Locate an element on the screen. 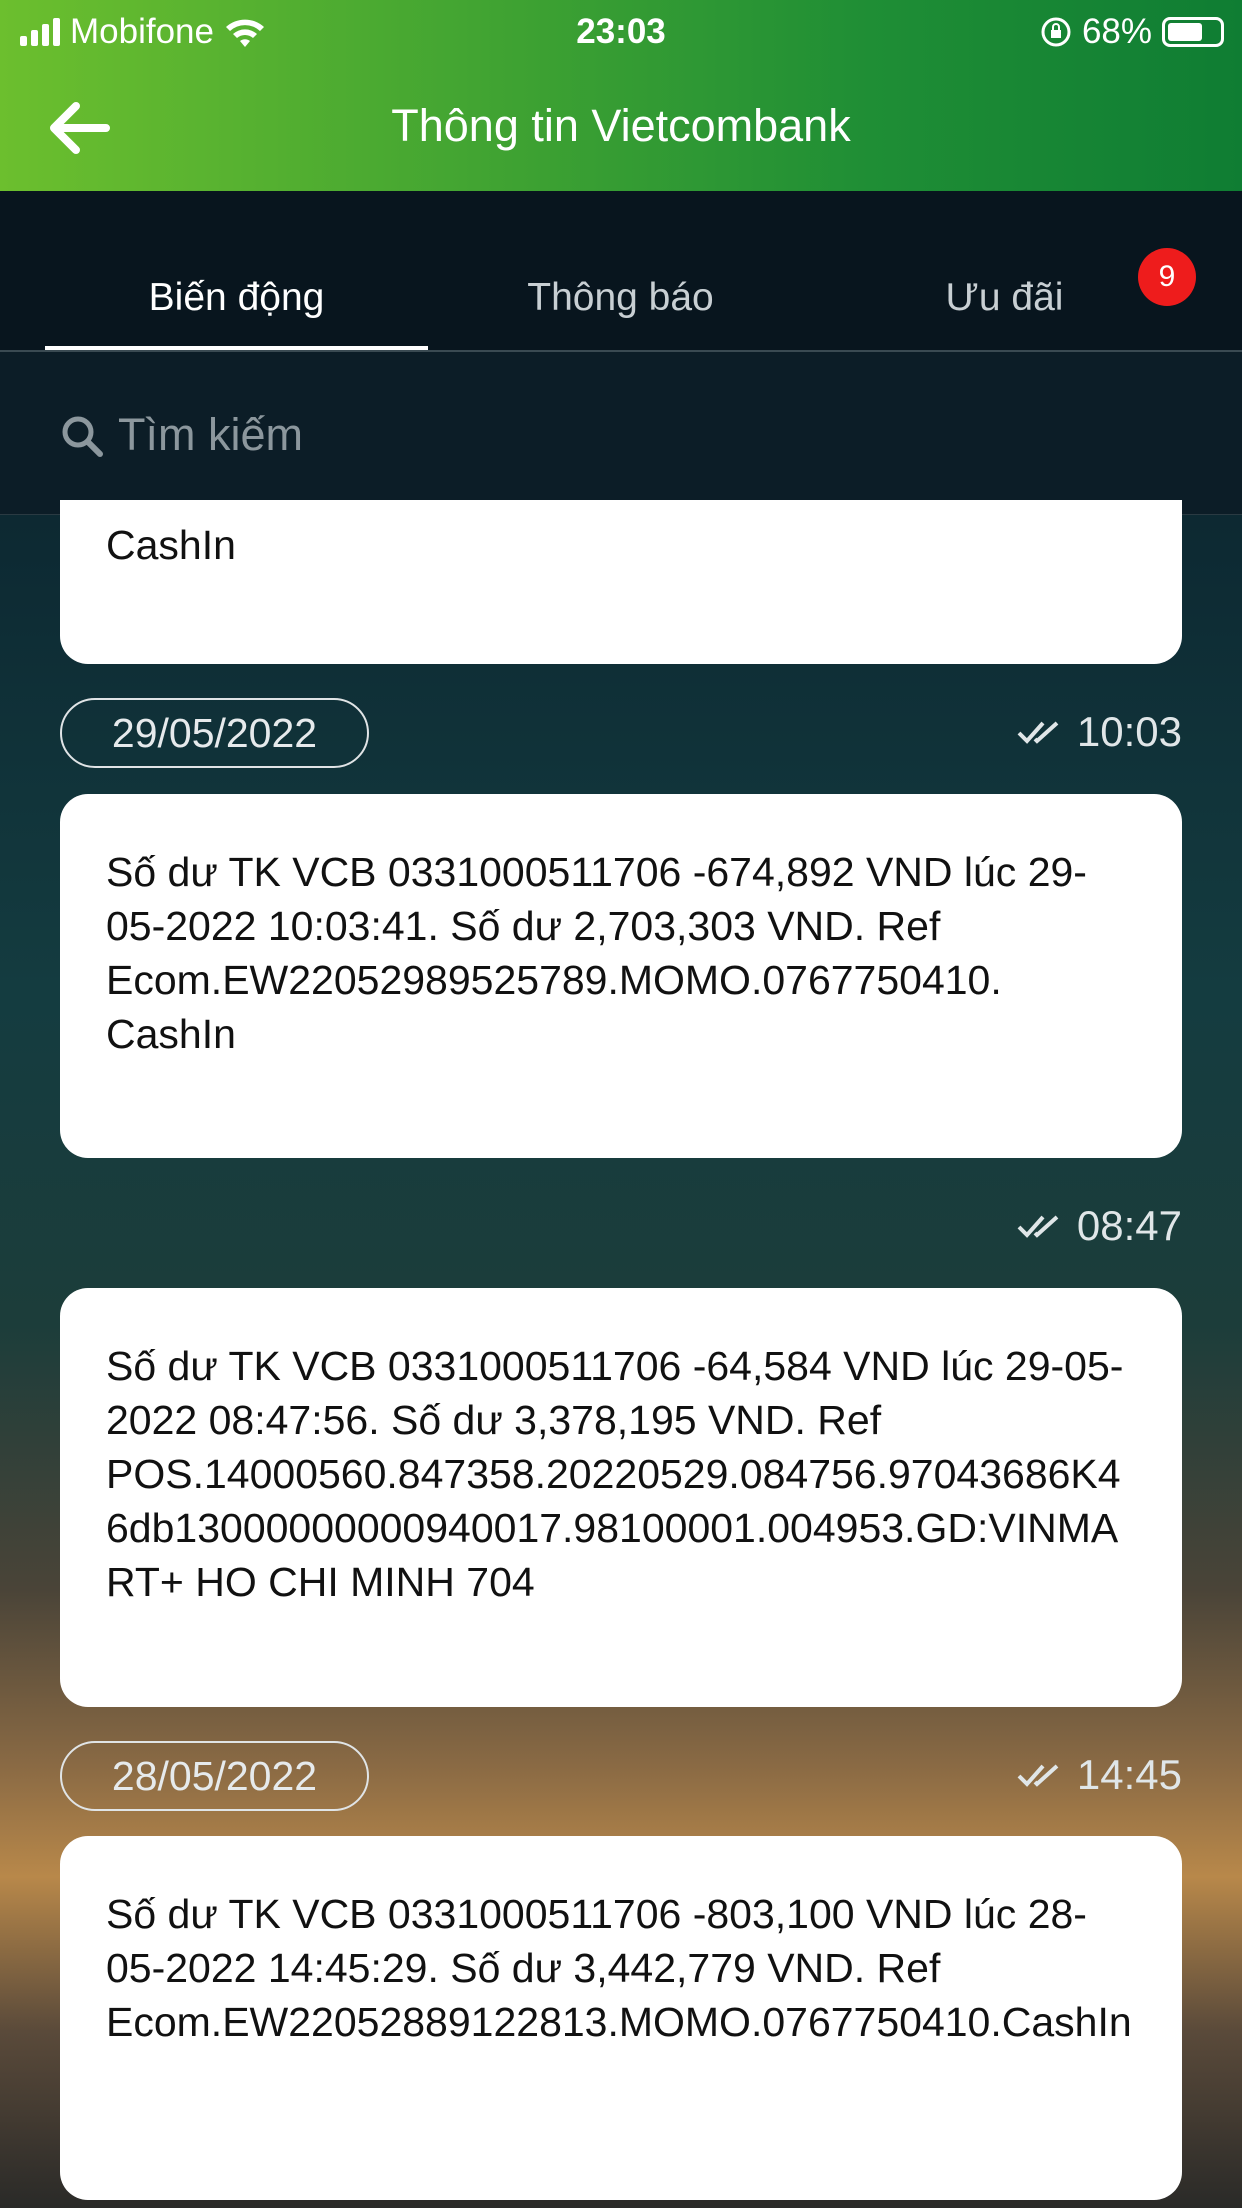 This screenshot has height=2208, width=1242. active-tab-indicator is located at coordinates (236, 348).